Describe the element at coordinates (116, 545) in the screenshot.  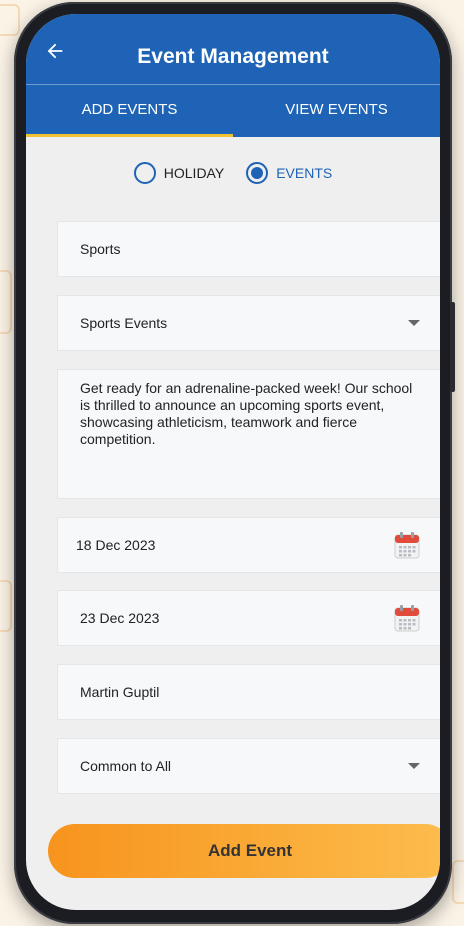
I see `start-date-value: 18 Dec 2023` at that location.